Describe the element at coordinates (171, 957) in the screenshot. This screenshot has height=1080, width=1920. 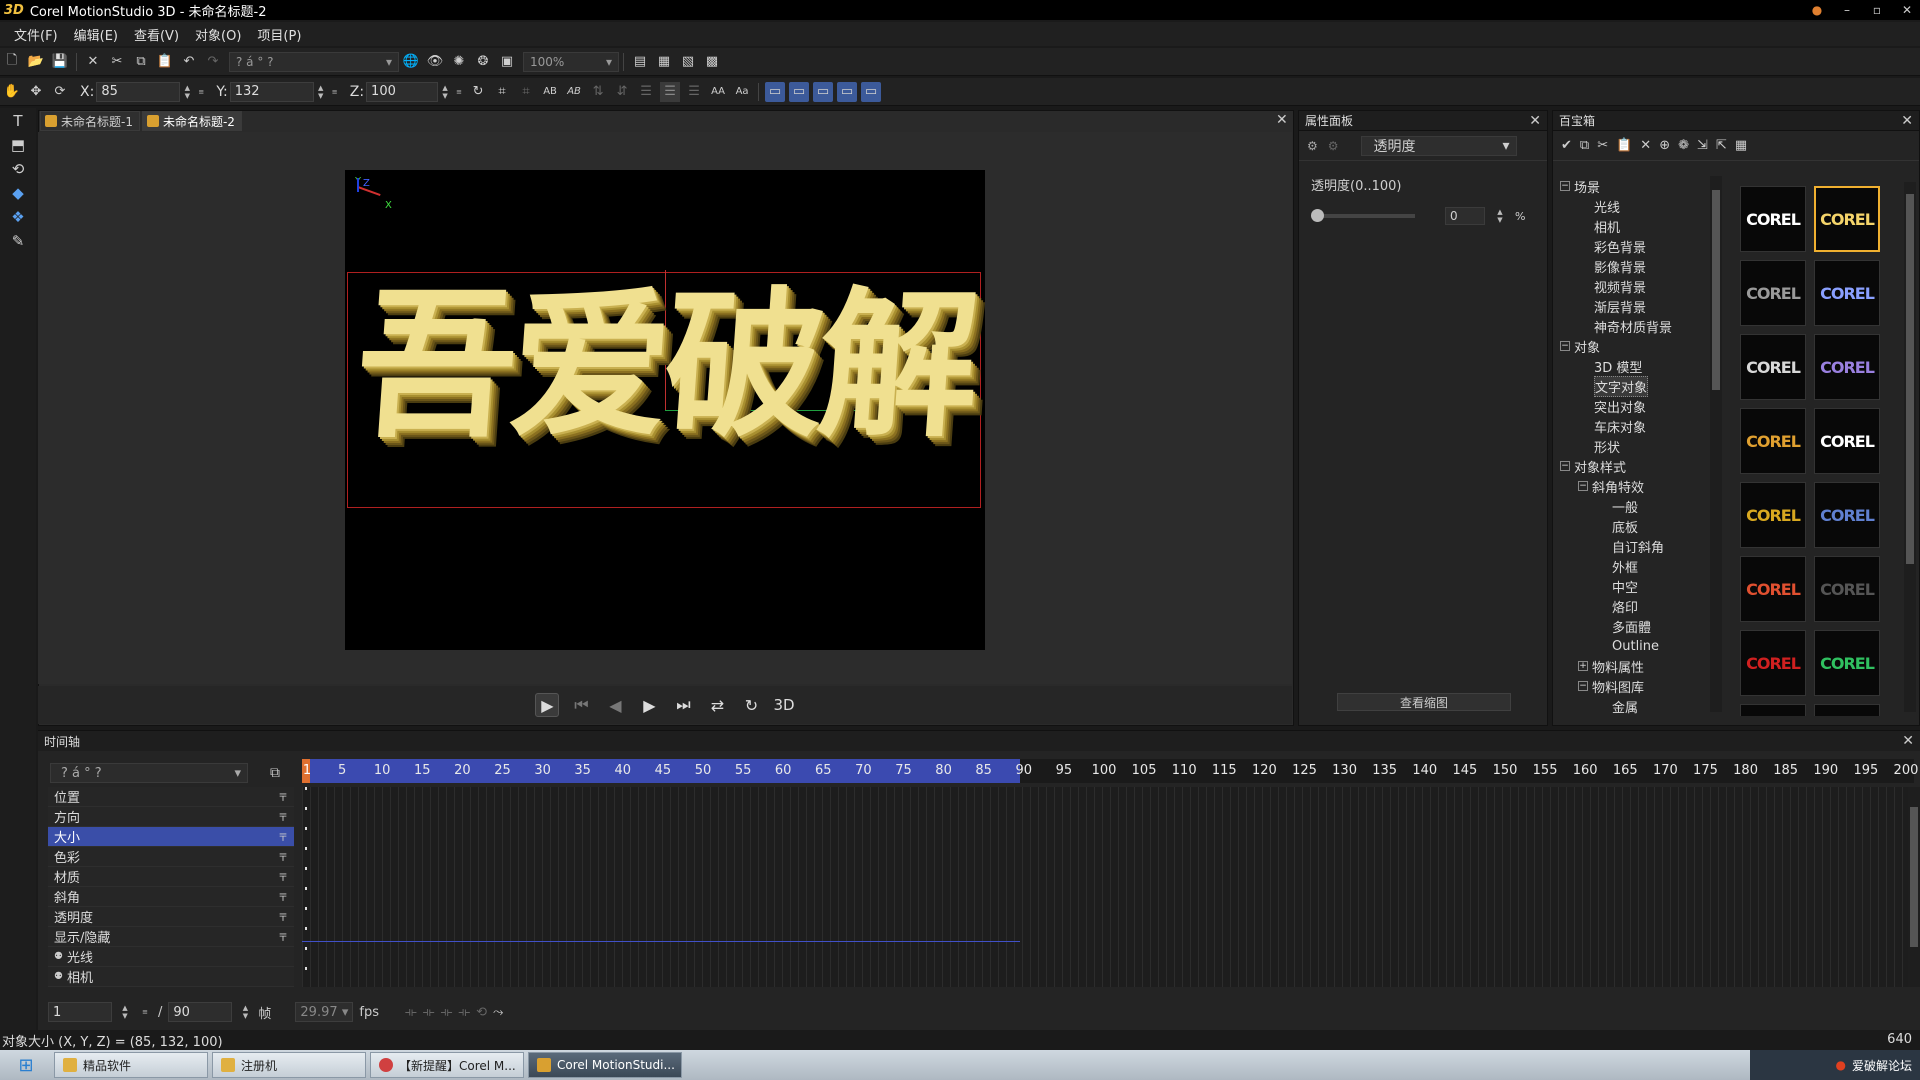
I see `timeline-track: ⚉ 光线` at that location.